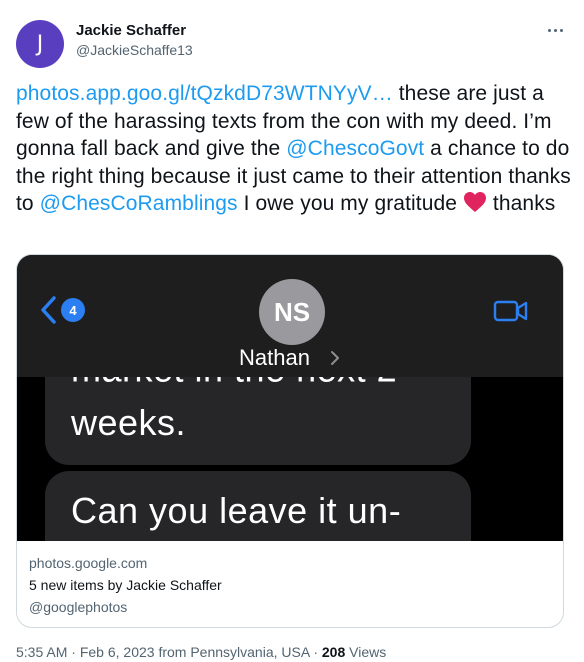 The height and width of the screenshot is (662, 584). What do you see at coordinates (129, 422) in the screenshot?
I see `bubble-1-line-2: weeks.` at bounding box center [129, 422].